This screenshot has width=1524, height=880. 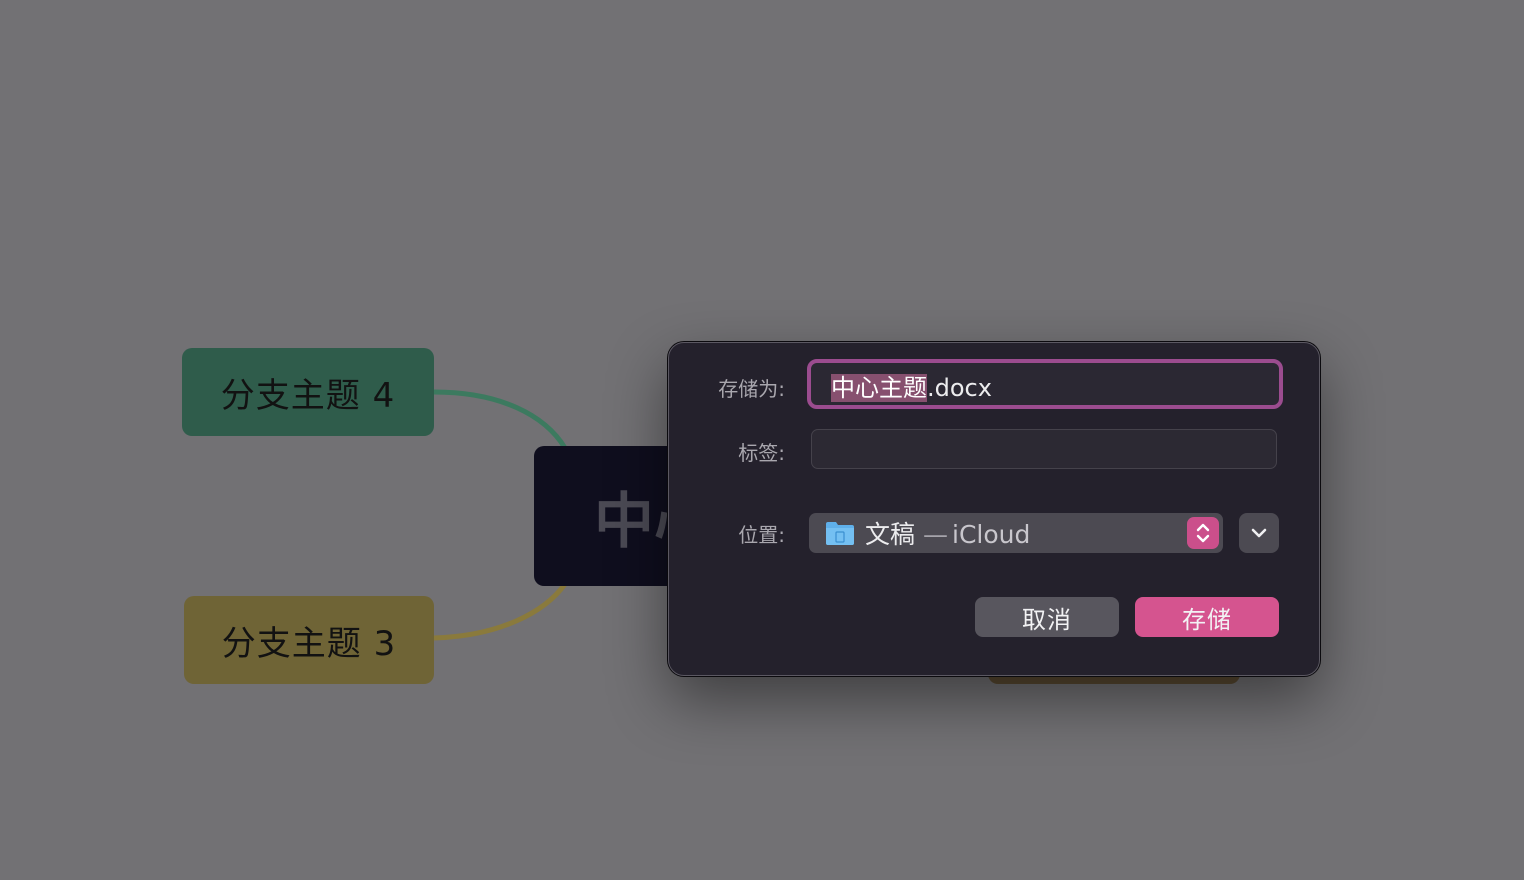 What do you see at coordinates (1047, 617) in the screenshot?
I see `cancel-button: 取消` at bounding box center [1047, 617].